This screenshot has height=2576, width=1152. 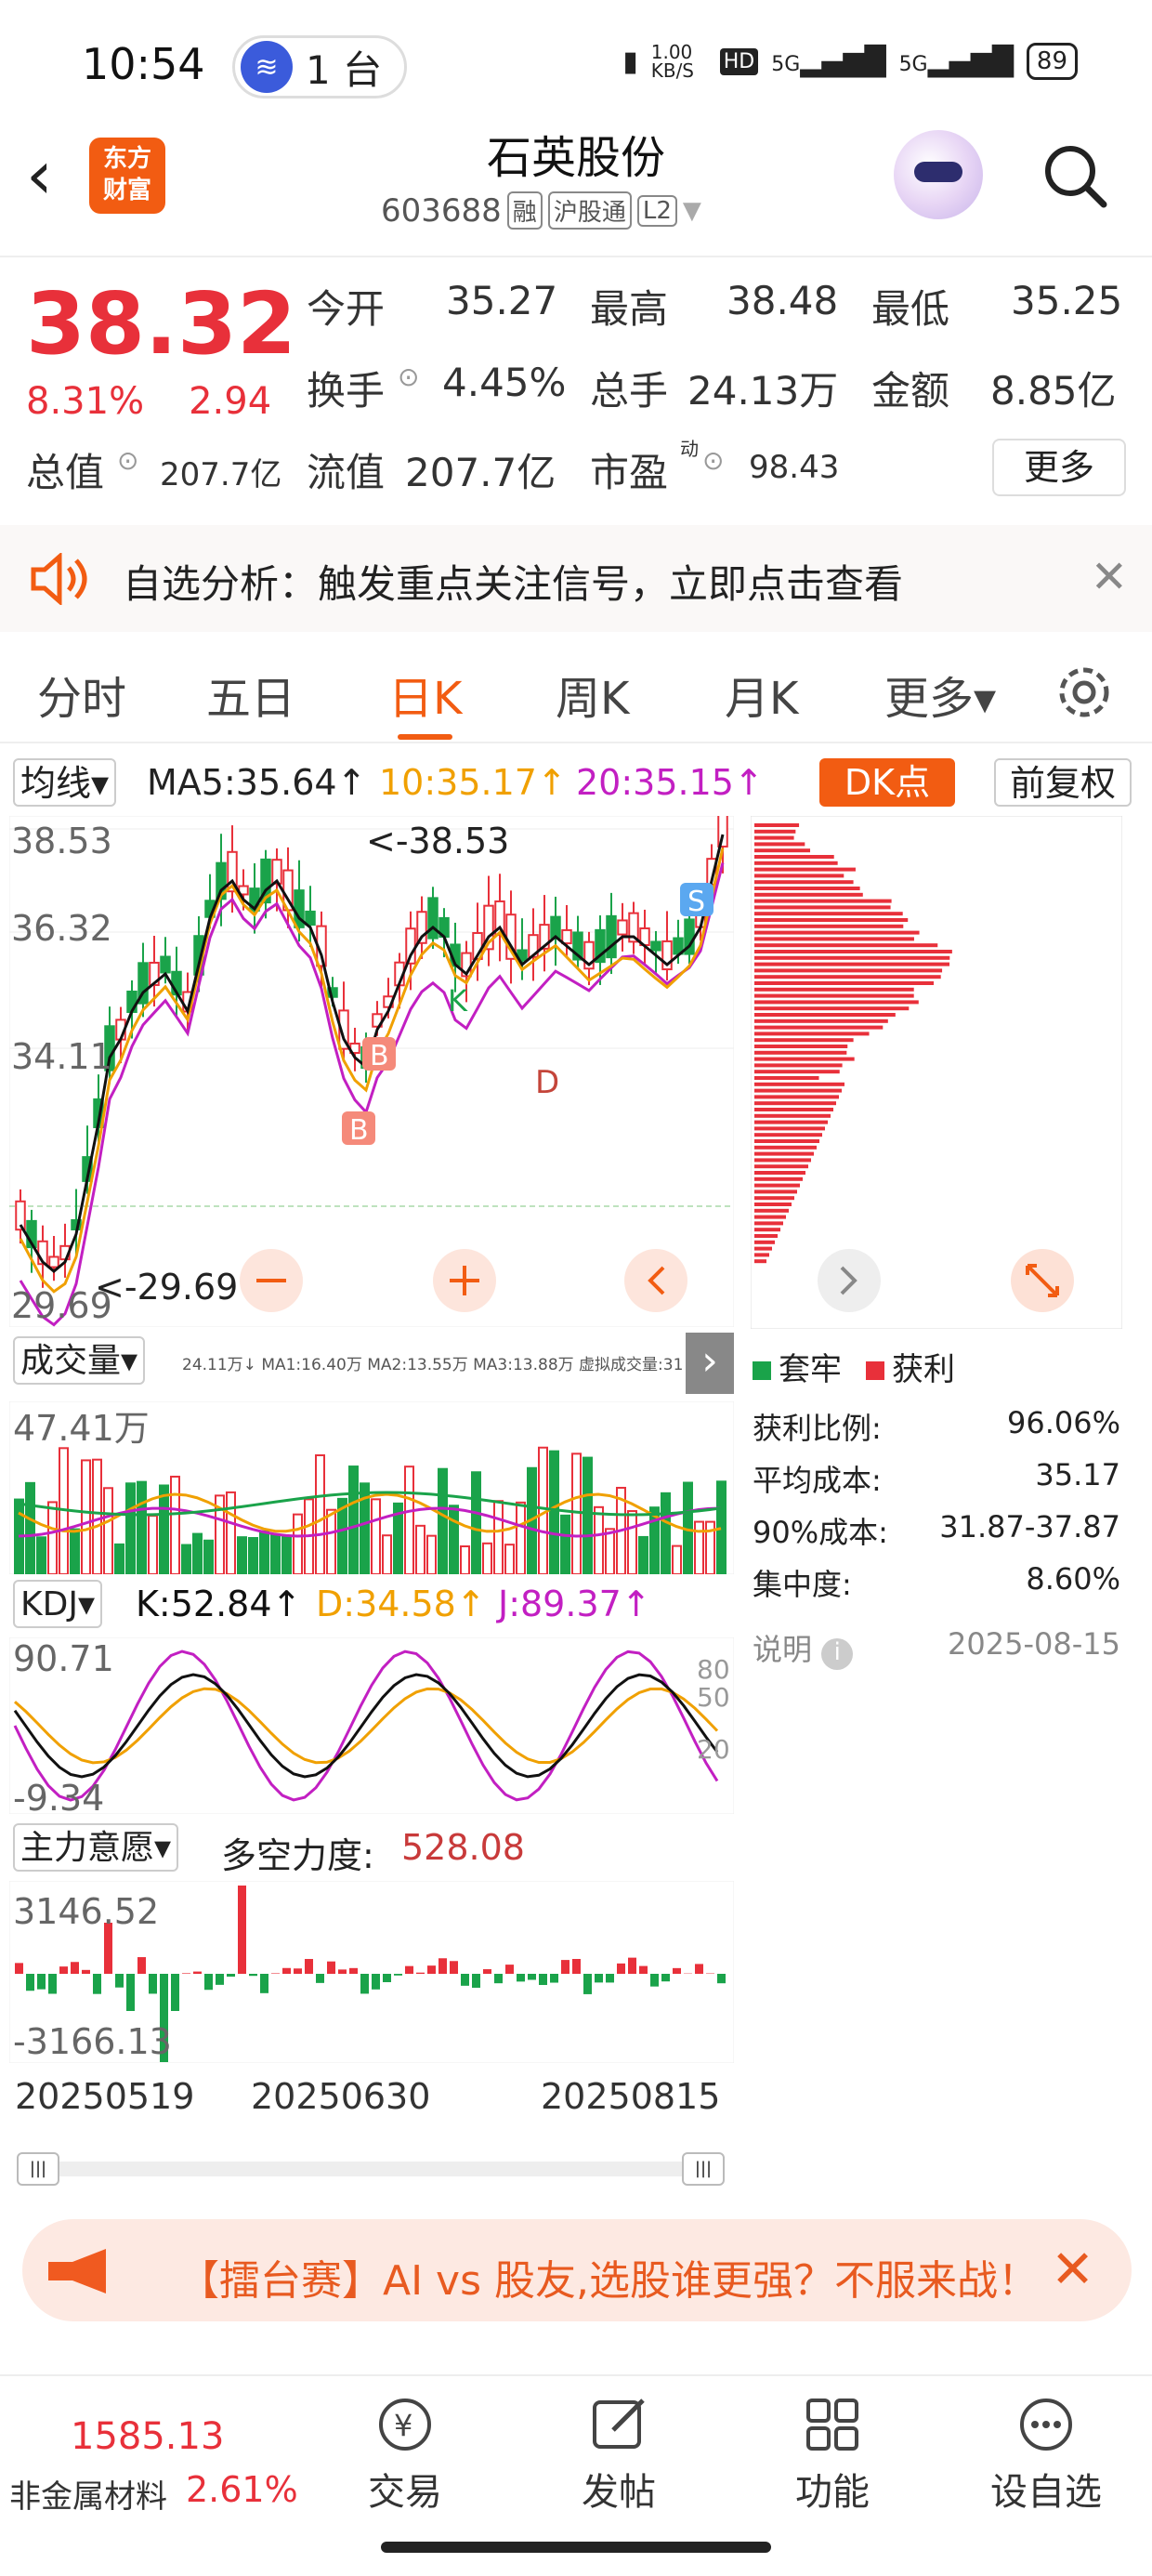 I want to click on index-name: 非金属材料, so click(x=88, y=2494).